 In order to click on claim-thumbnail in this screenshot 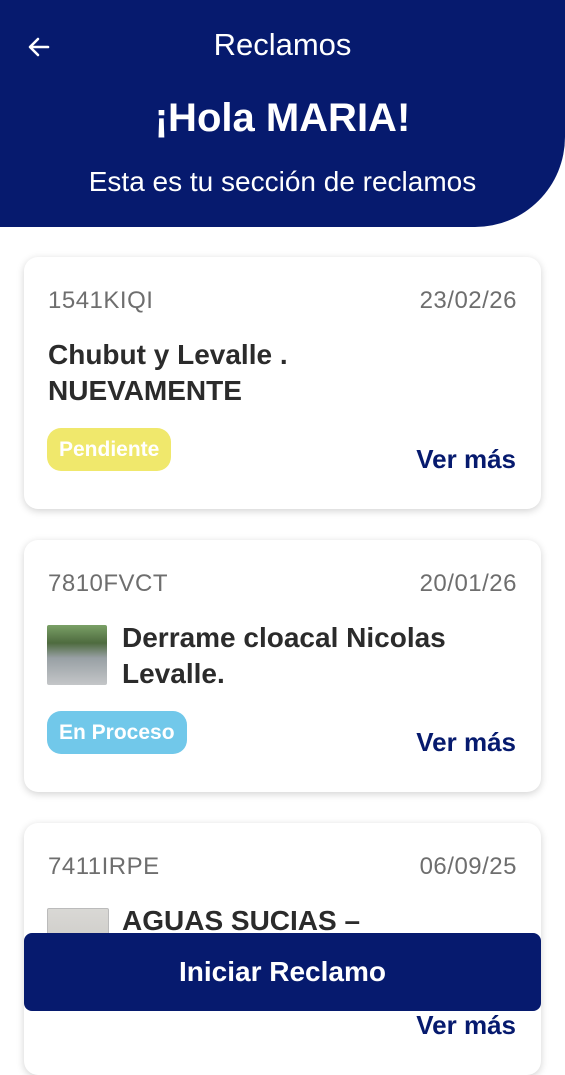, I will do `click(77, 655)`.